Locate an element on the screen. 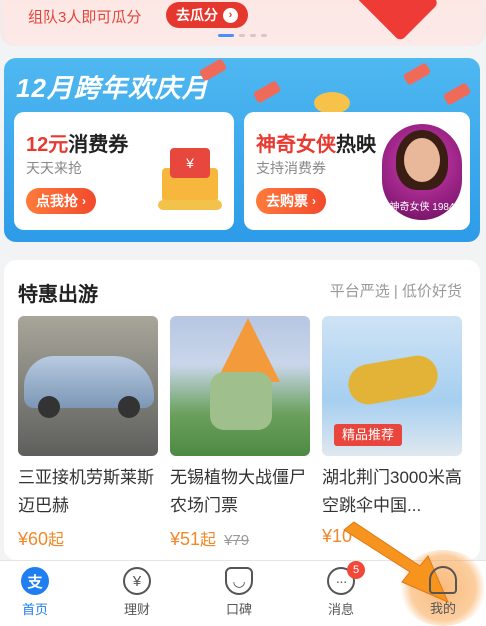 This screenshot has height=626, width=486. travel-item-price: ¥60起 is located at coordinates (88, 538).